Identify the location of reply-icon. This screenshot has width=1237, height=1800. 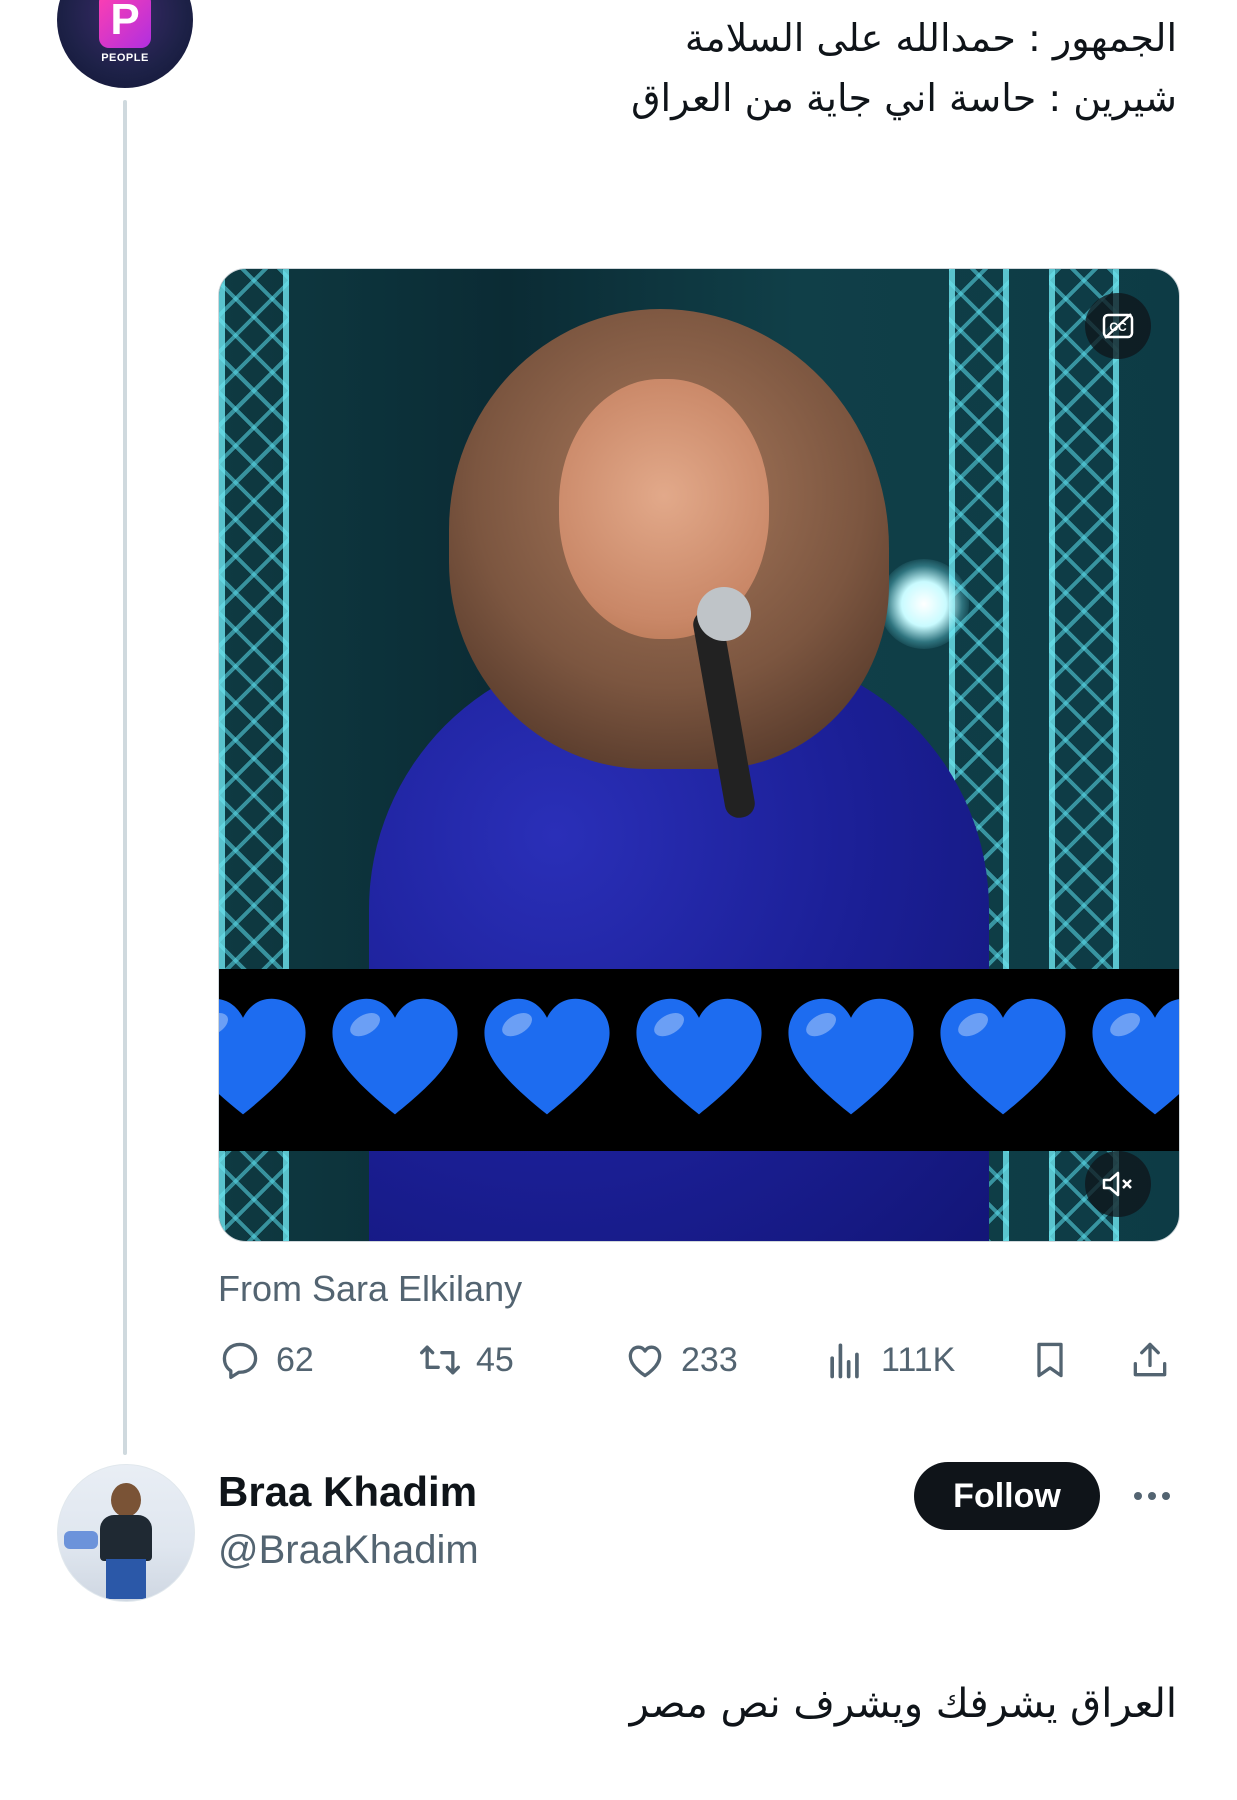
(240, 1361).